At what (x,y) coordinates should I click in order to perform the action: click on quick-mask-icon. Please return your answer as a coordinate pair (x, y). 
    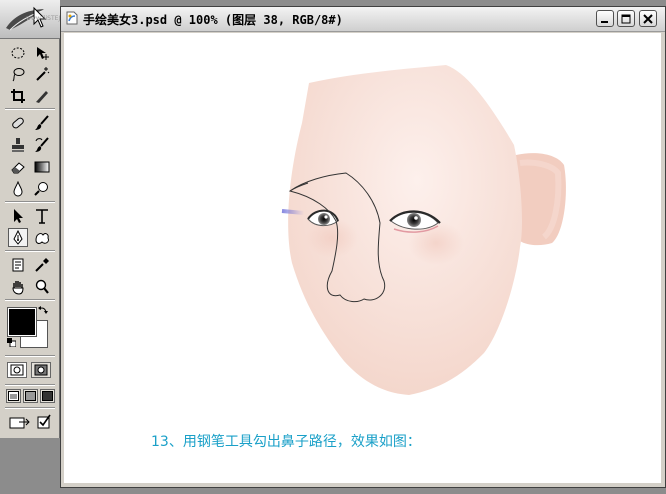
    Looking at the image, I should click on (41, 370).